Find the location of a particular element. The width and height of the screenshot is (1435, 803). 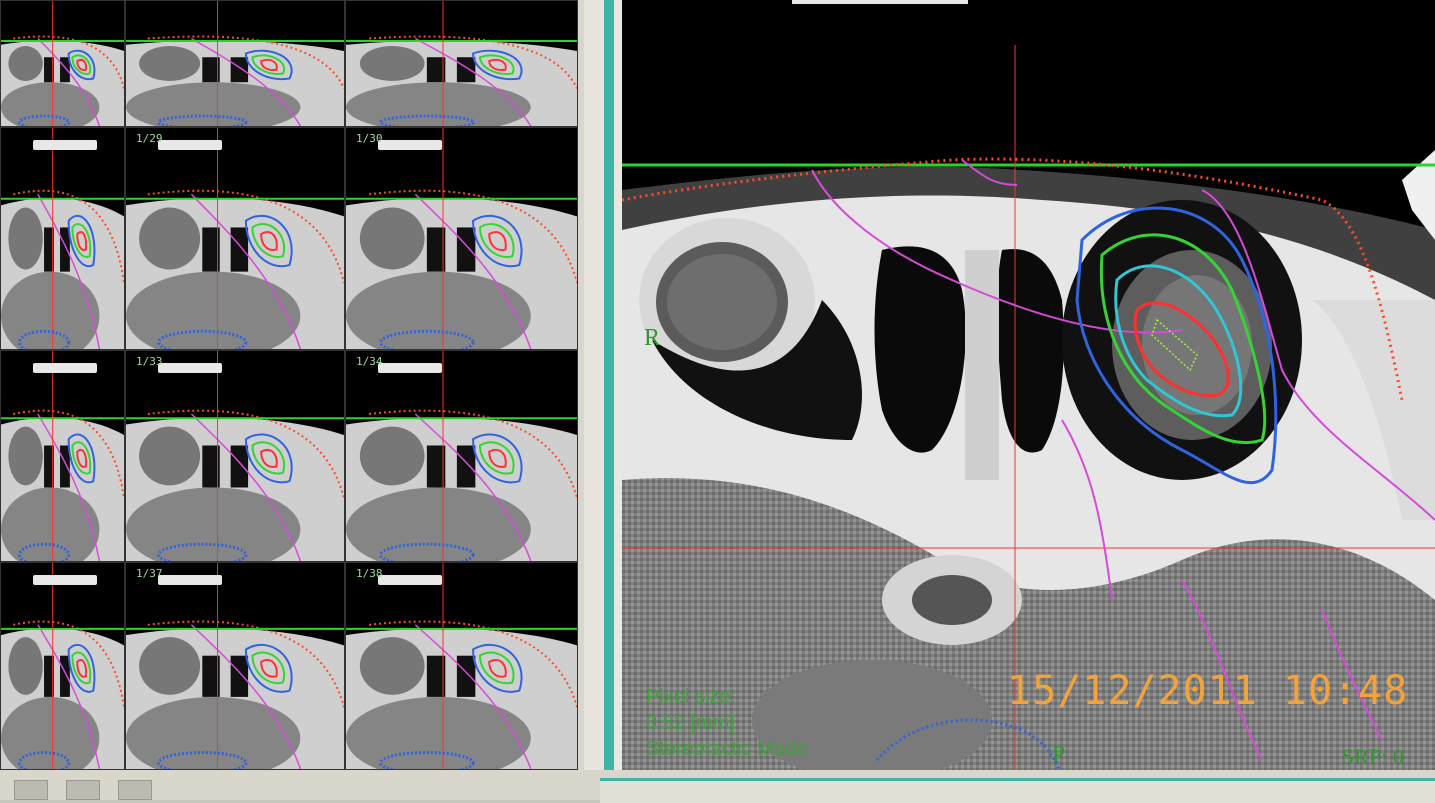

ct-thumbnail: 1/33 is located at coordinates (235, 456).